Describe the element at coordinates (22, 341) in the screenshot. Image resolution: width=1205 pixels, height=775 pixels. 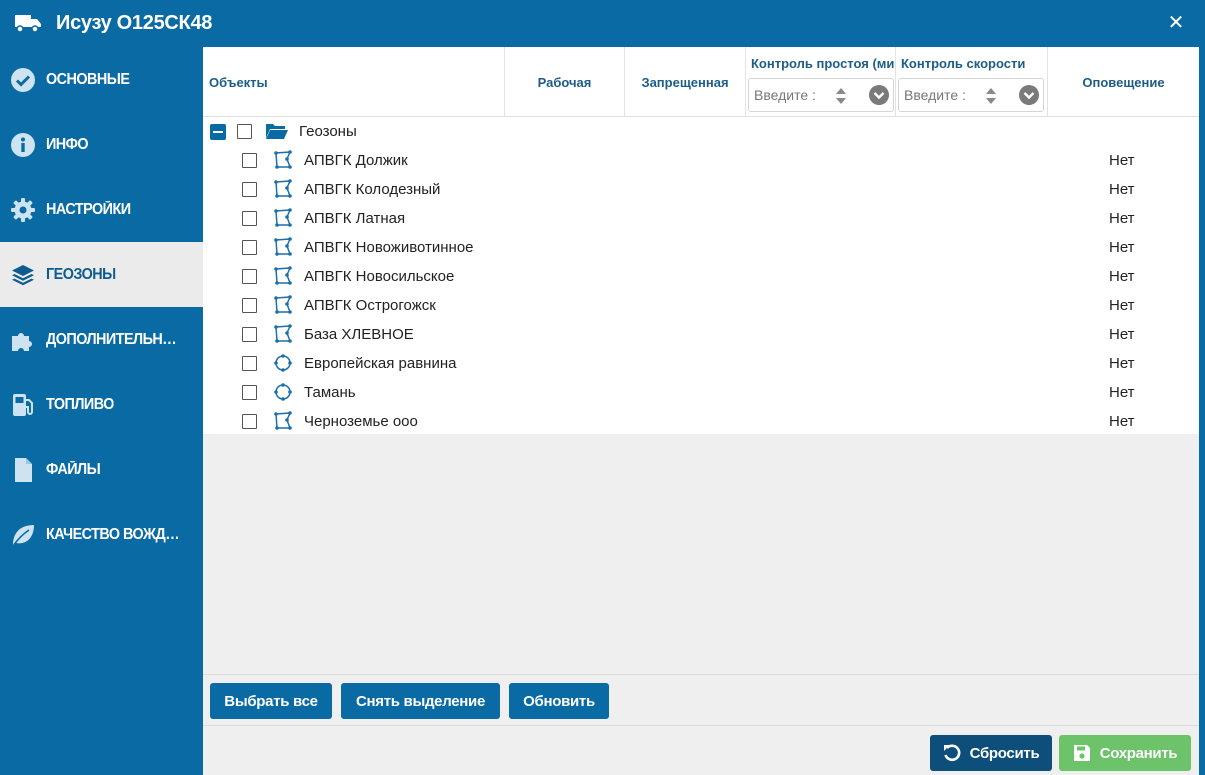
I see `puzzle-icon` at that location.